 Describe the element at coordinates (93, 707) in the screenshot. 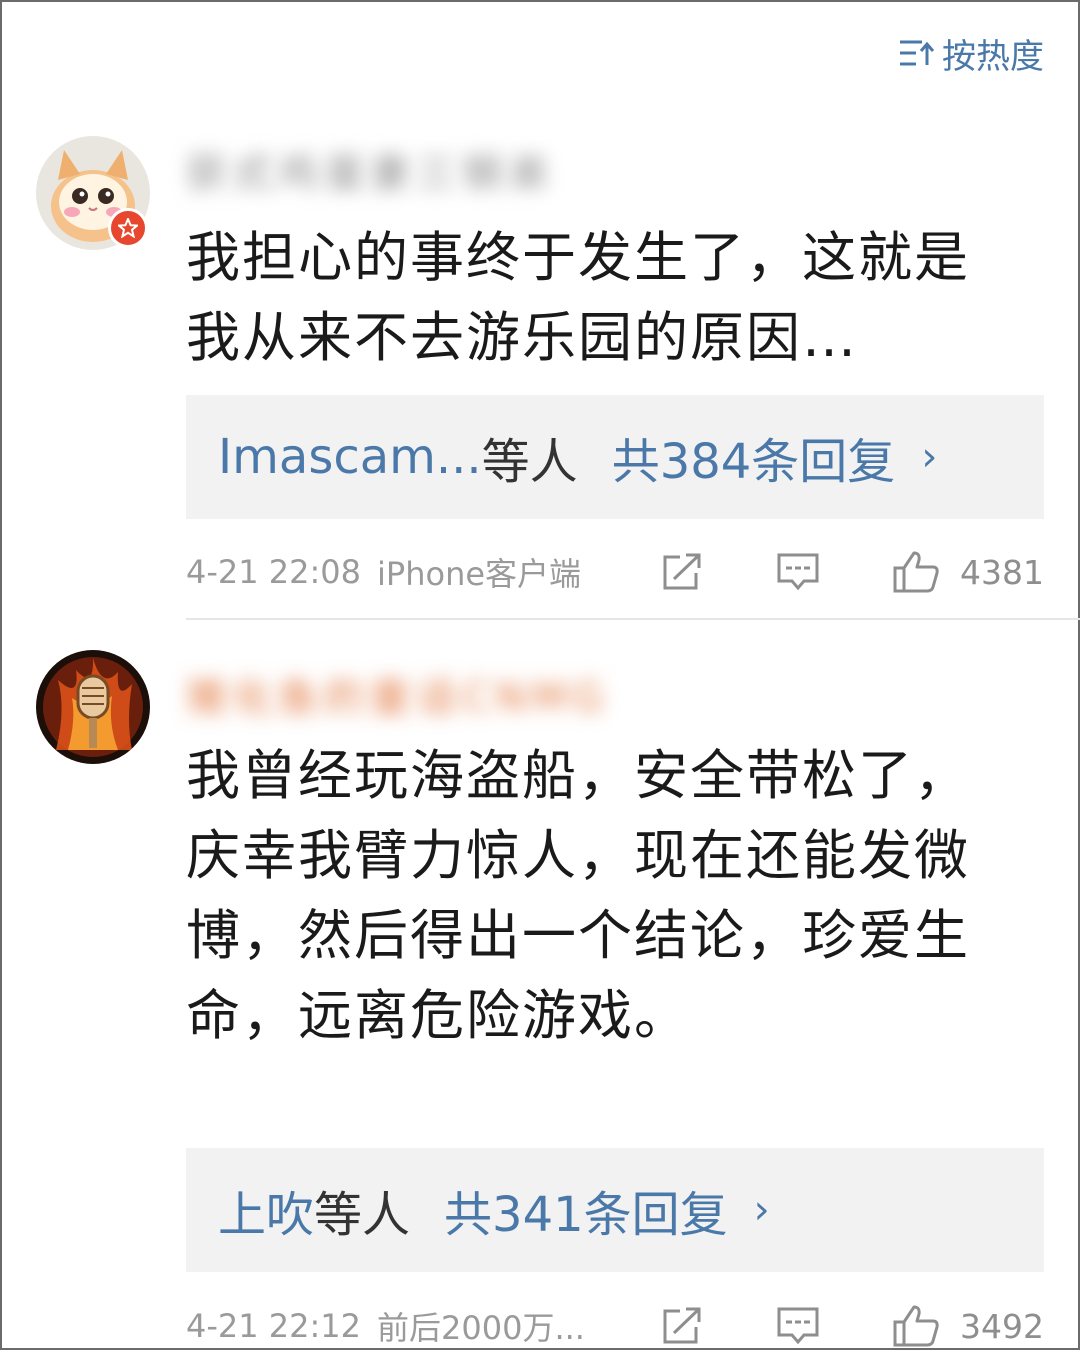

I see `microphone-fire-avatar` at that location.